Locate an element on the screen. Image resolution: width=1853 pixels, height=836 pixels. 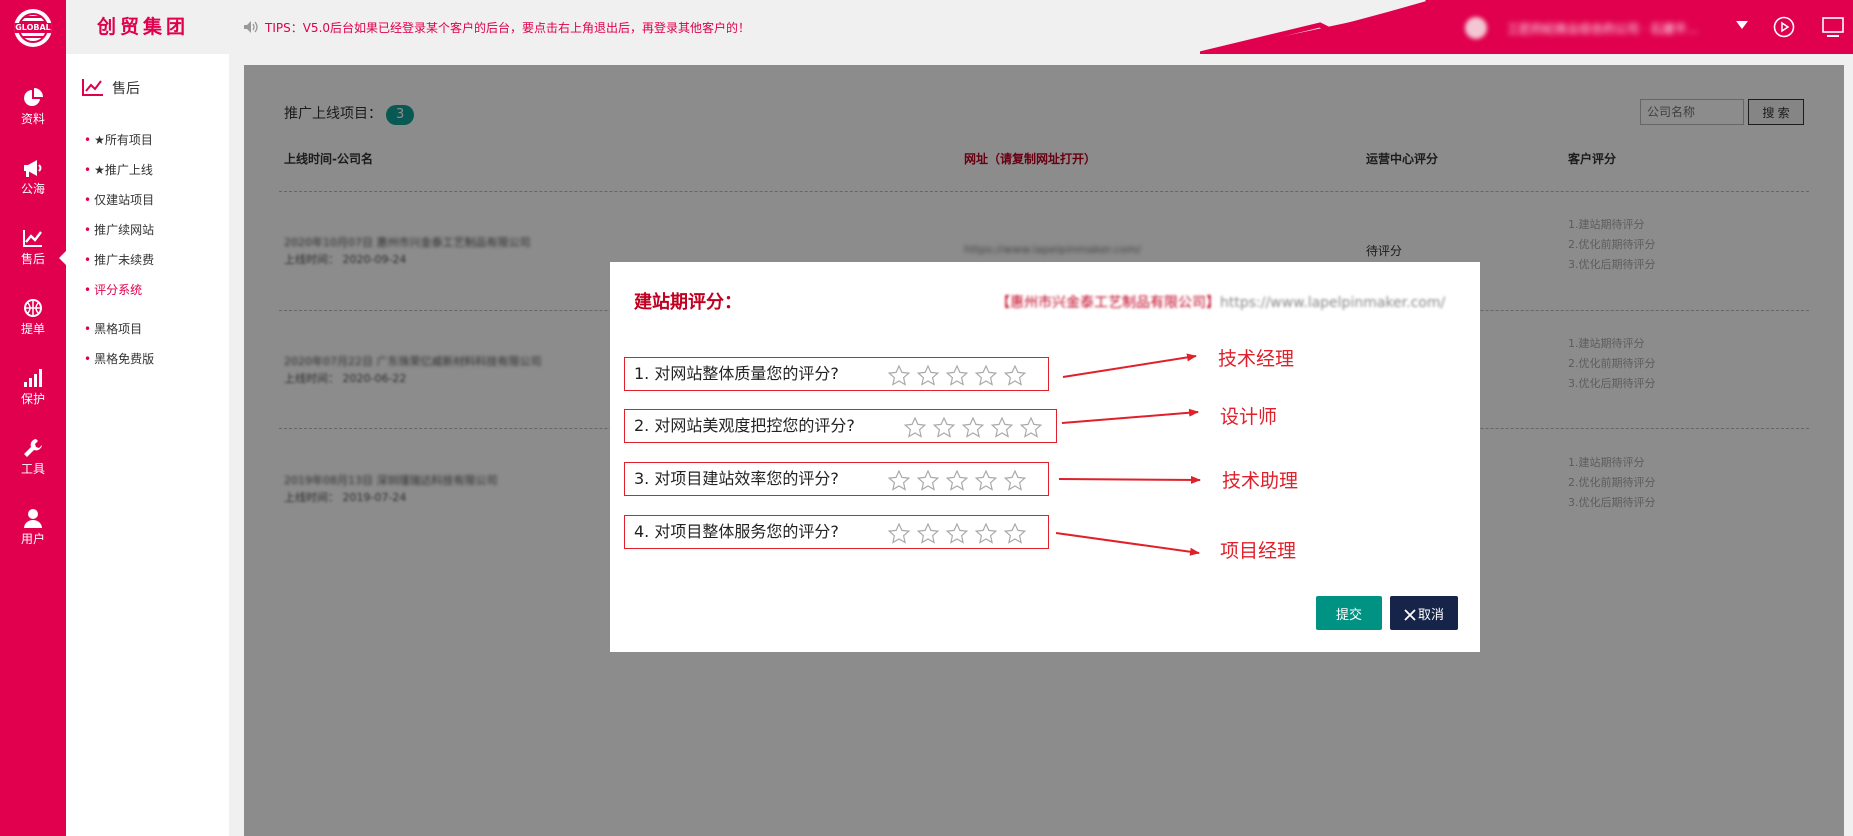
brand-title: 创贸集团 is located at coordinates (143, 27).